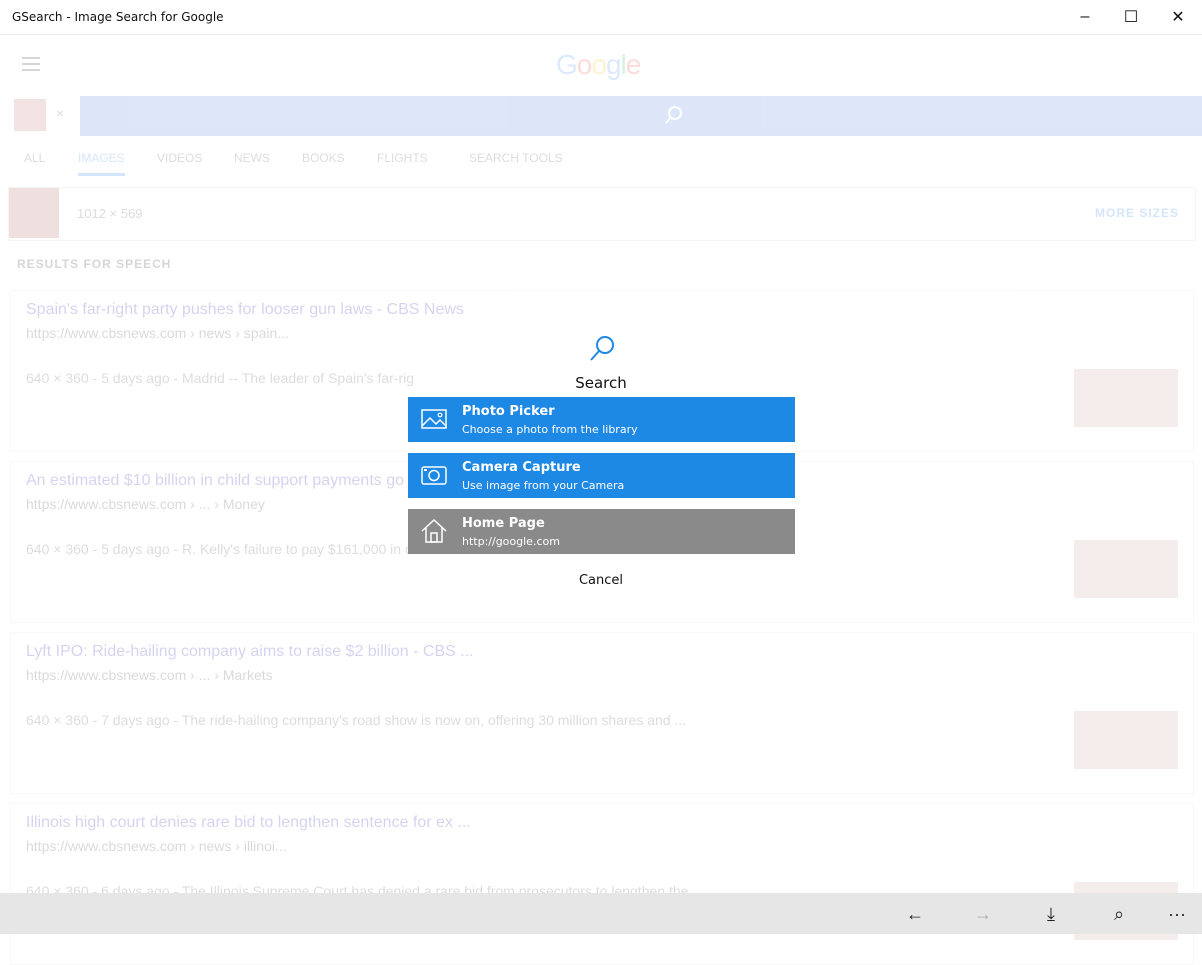 The height and width of the screenshot is (965, 1202). What do you see at coordinates (1177, 914) in the screenshot?
I see `more-options-icon: ···` at bounding box center [1177, 914].